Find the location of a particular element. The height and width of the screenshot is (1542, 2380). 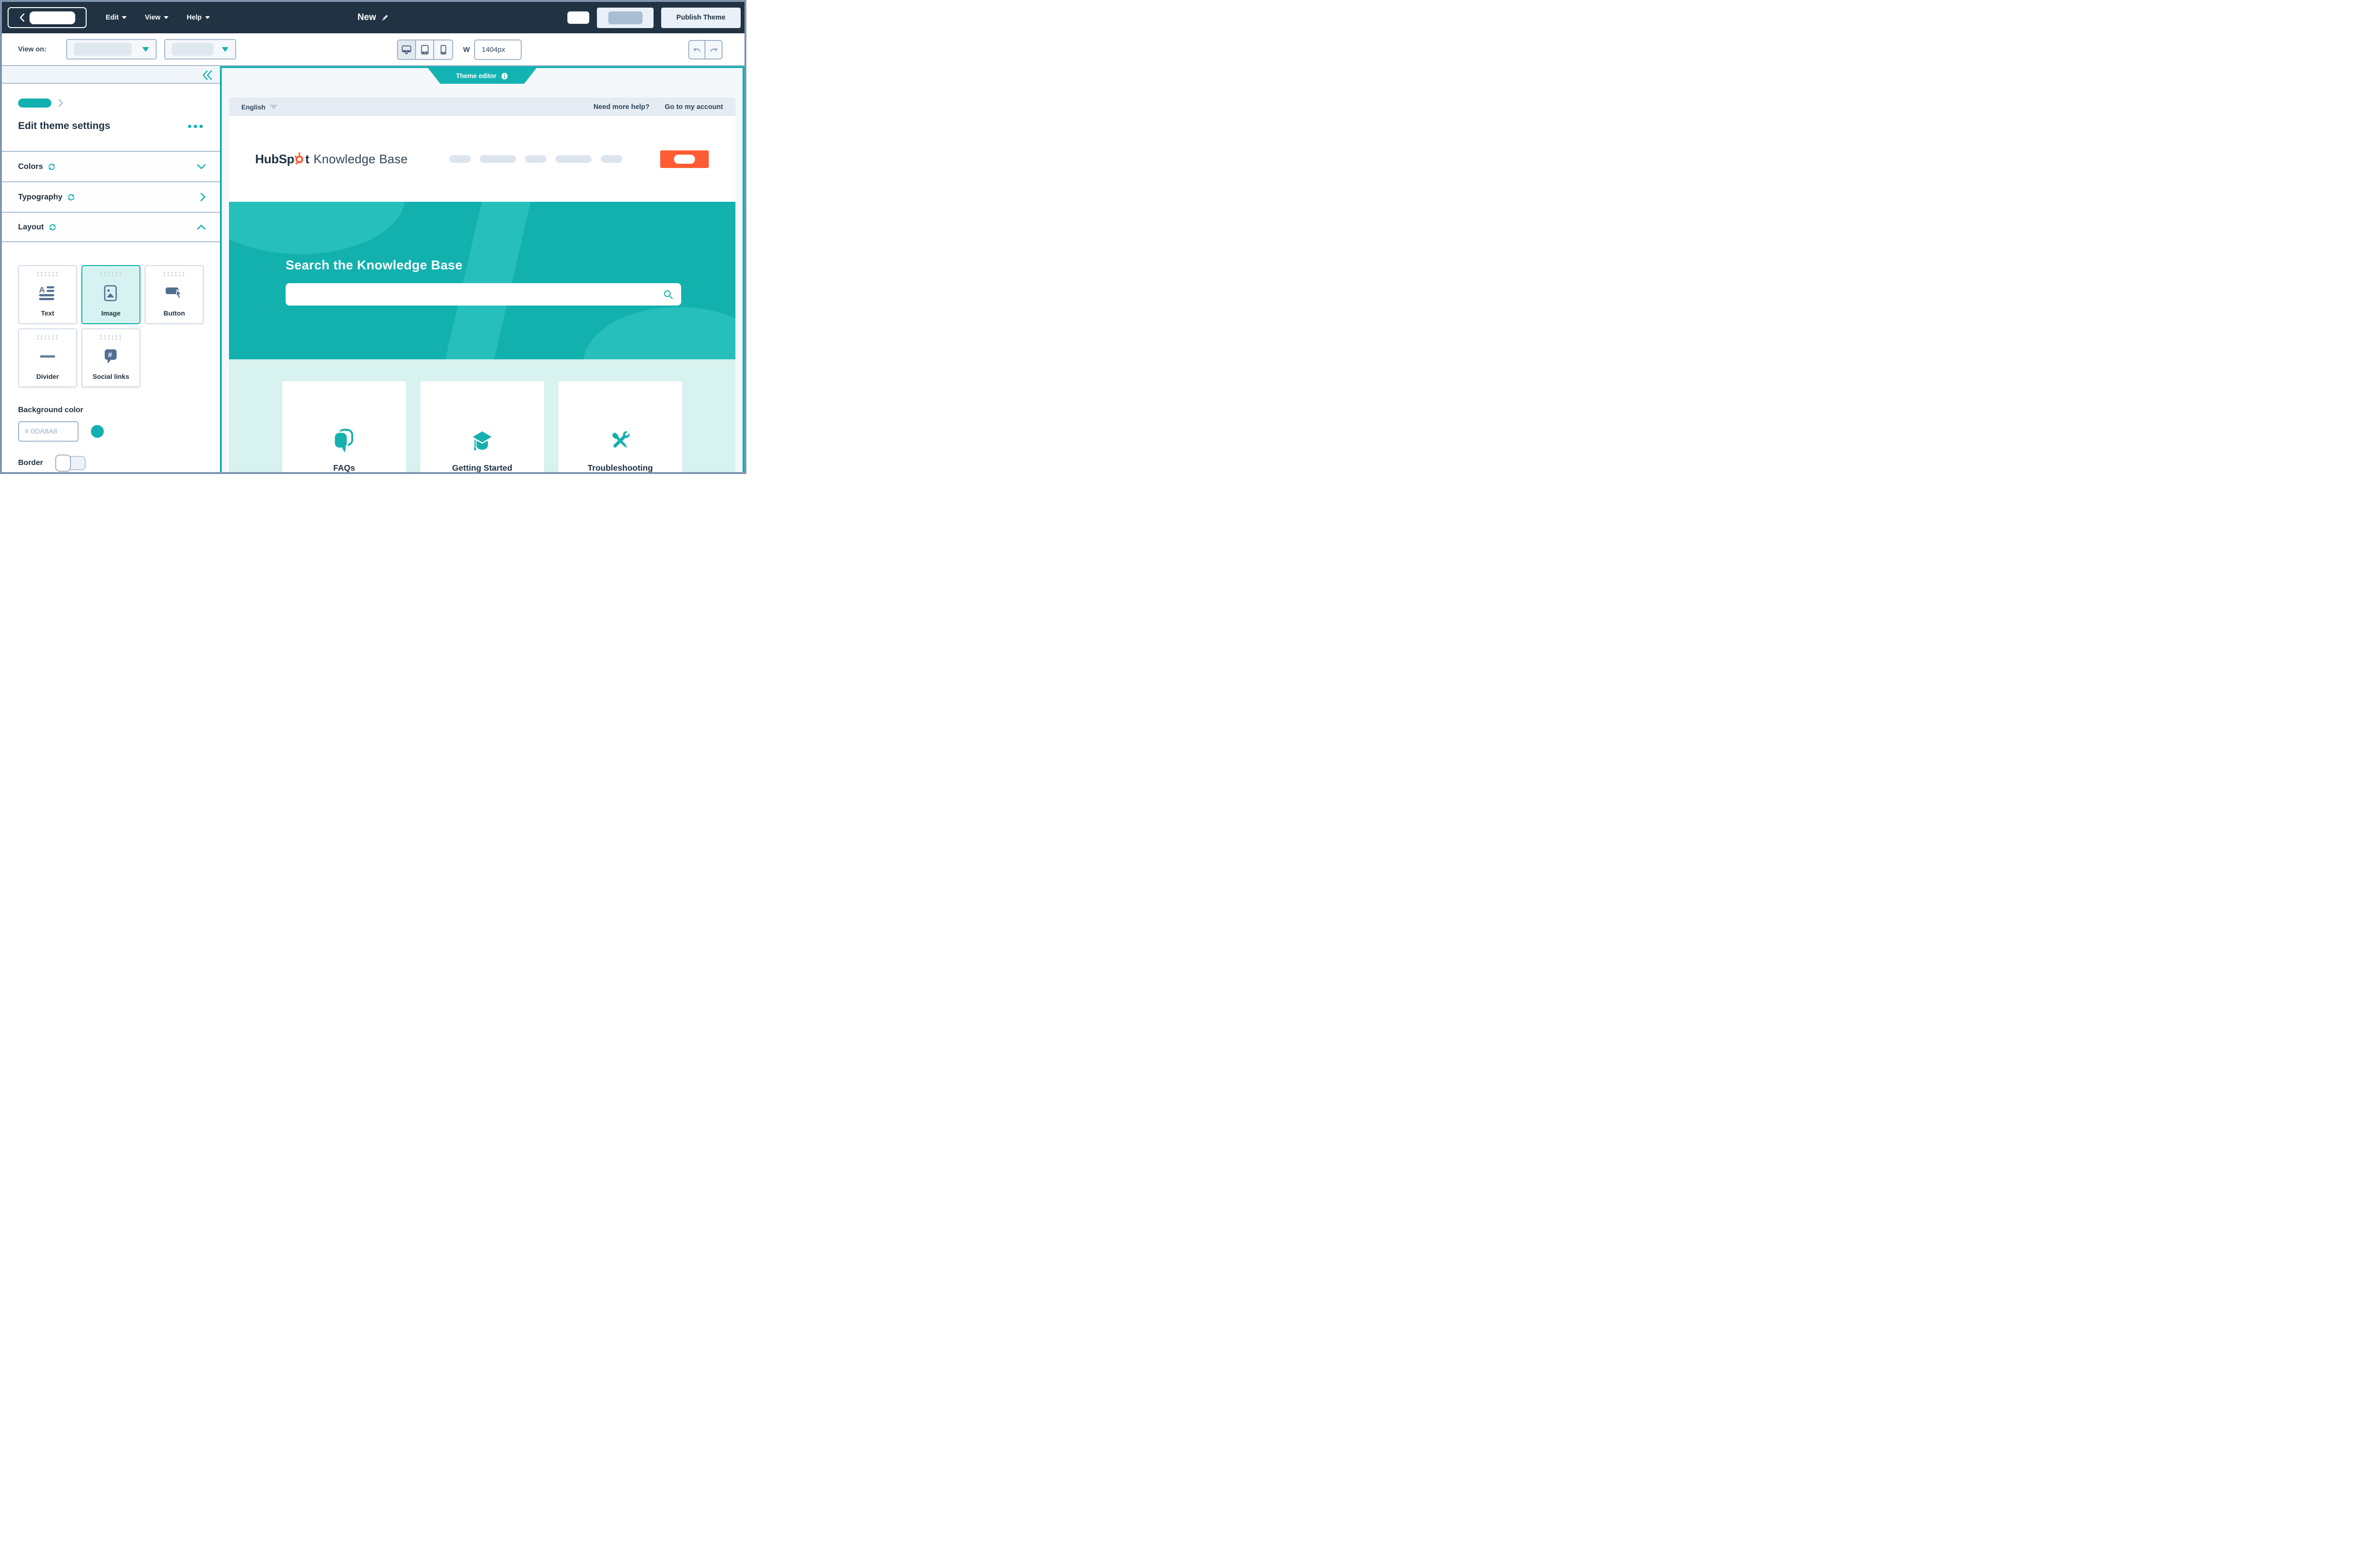

faq-bubbles-icon is located at coordinates (343, 441).